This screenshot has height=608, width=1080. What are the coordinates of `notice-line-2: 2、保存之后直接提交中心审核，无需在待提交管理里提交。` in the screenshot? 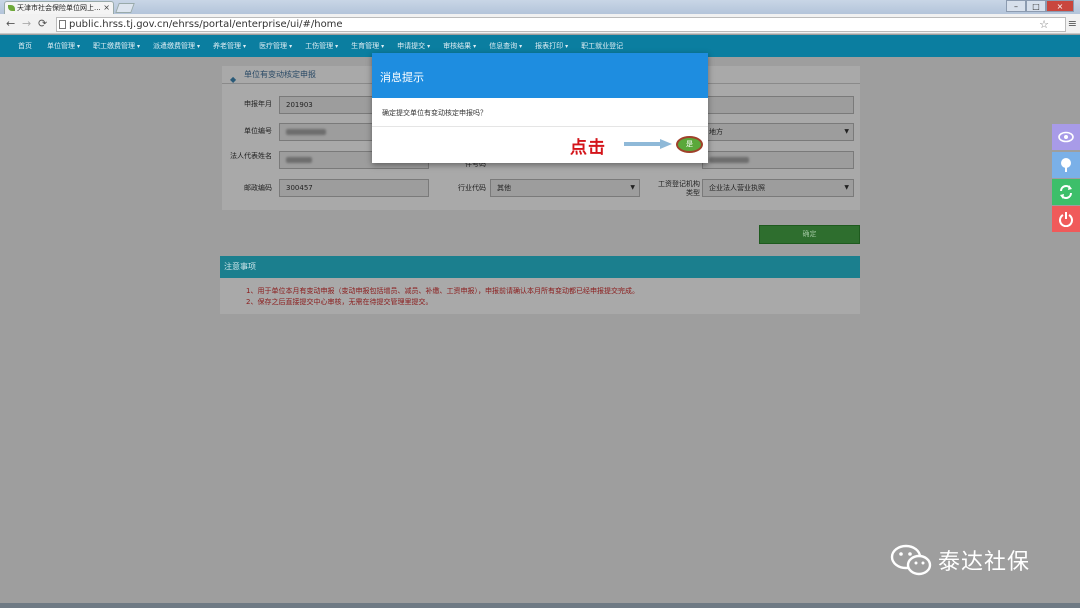 It's located at (339, 302).